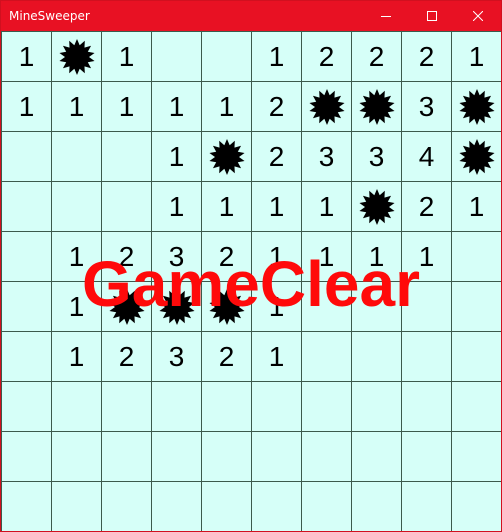  Describe the element at coordinates (251, 16) in the screenshot. I see `title-bar: MineSweeper` at that location.